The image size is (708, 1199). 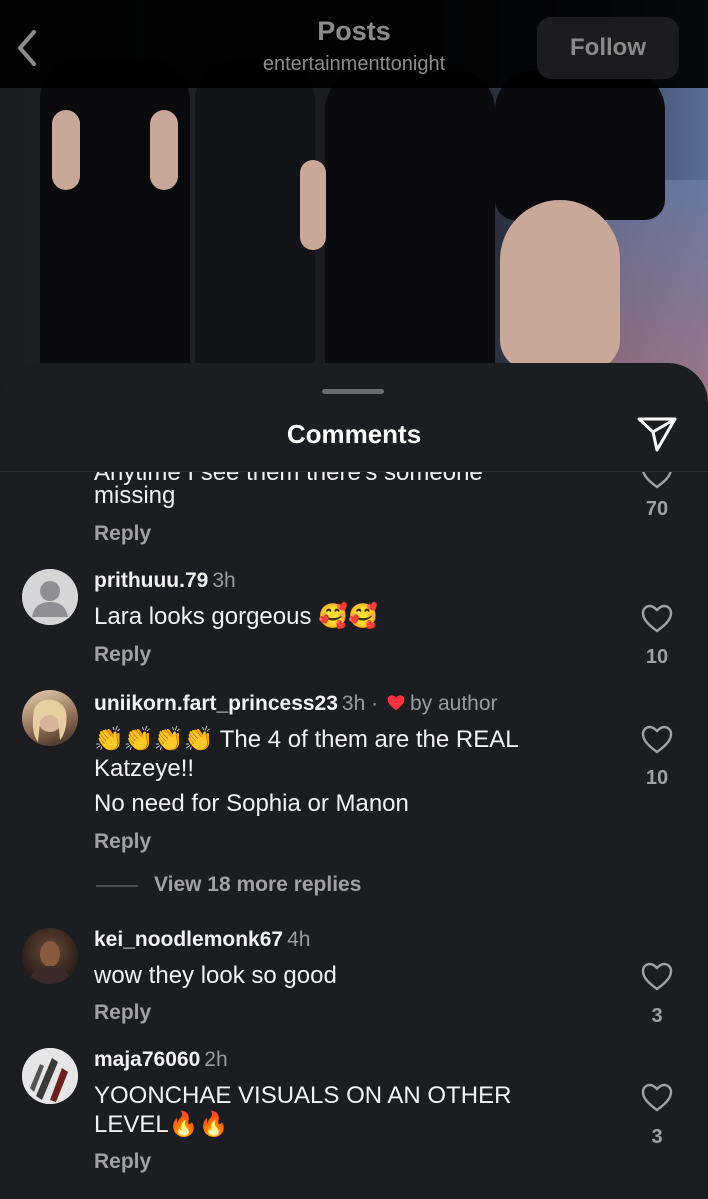 What do you see at coordinates (215, 975) in the screenshot?
I see `comment-text: wow they look so good` at bounding box center [215, 975].